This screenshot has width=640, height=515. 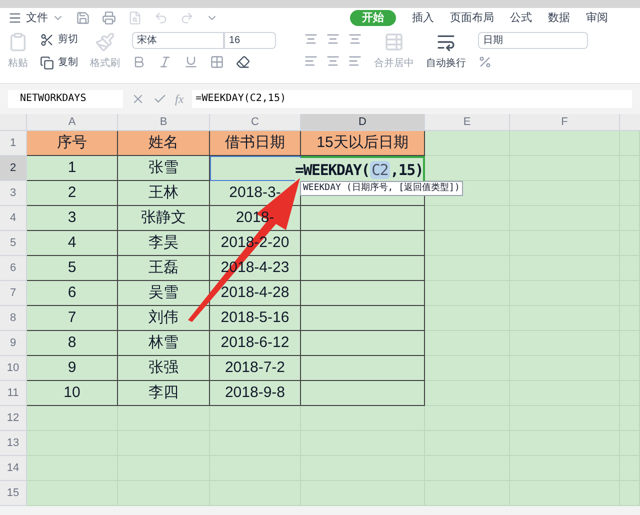 What do you see at coordinates (485, 62) in the screenshot?
I see `percent-icon` at bounding box center [485, 62].